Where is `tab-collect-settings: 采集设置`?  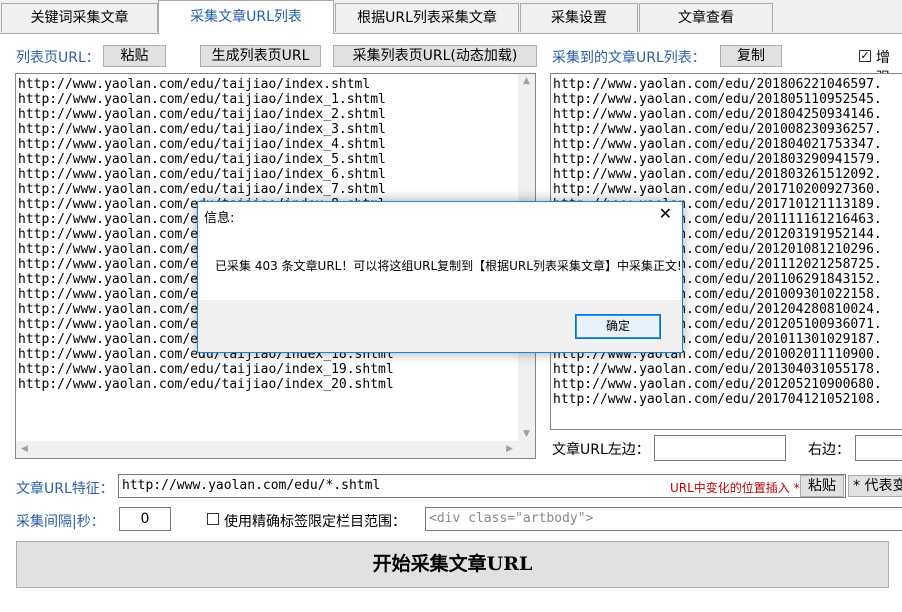
tab-collect-settings: 采集设置 is located at coordinates (579, 17).